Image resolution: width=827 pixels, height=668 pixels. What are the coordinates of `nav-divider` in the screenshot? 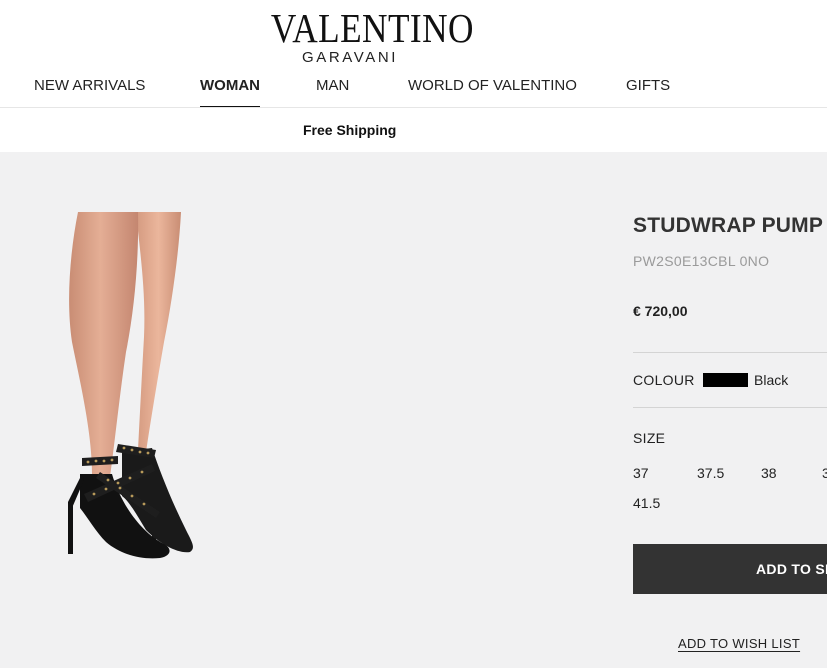 It's located at (413, 107).